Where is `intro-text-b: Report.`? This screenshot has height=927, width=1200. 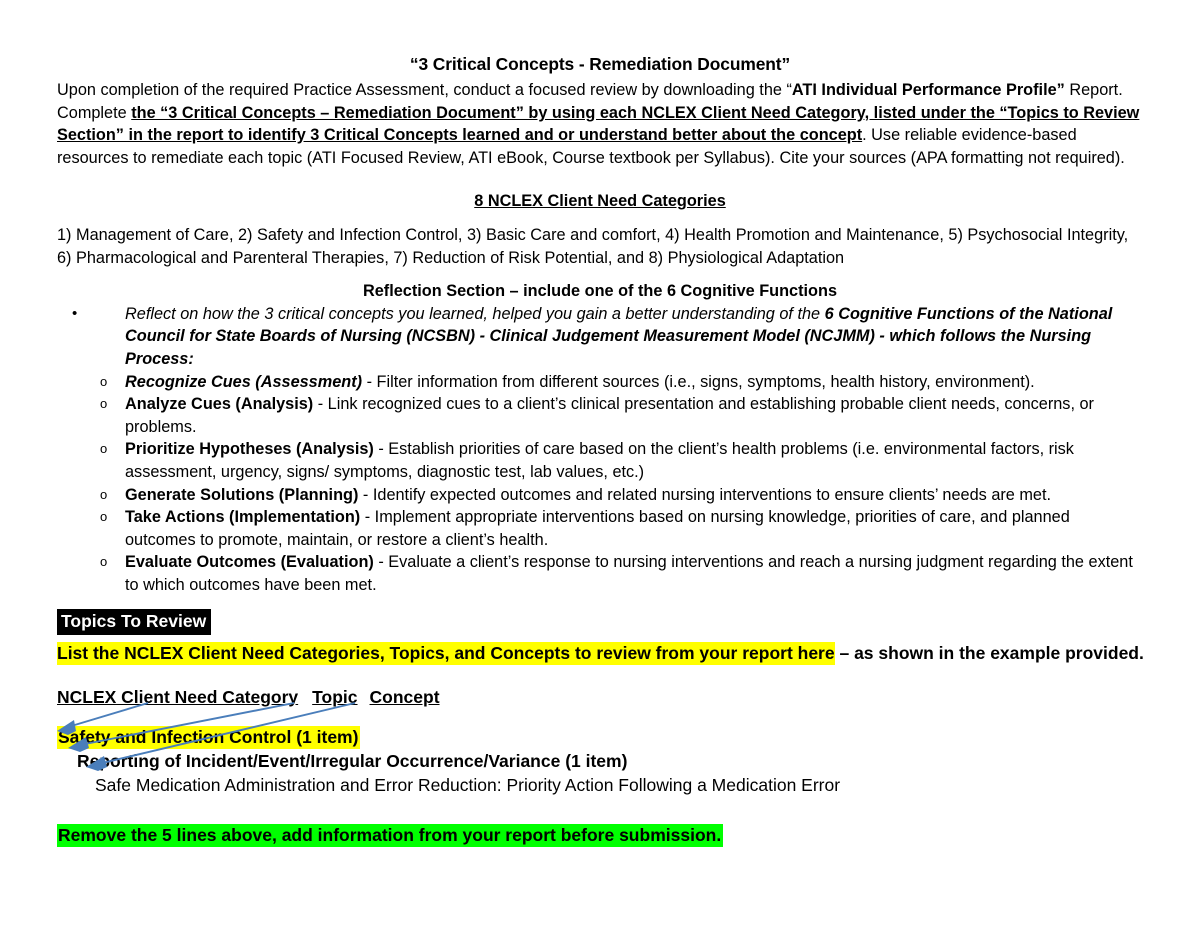 intro-text-b: Report. is located at coordinates (1093, 90).